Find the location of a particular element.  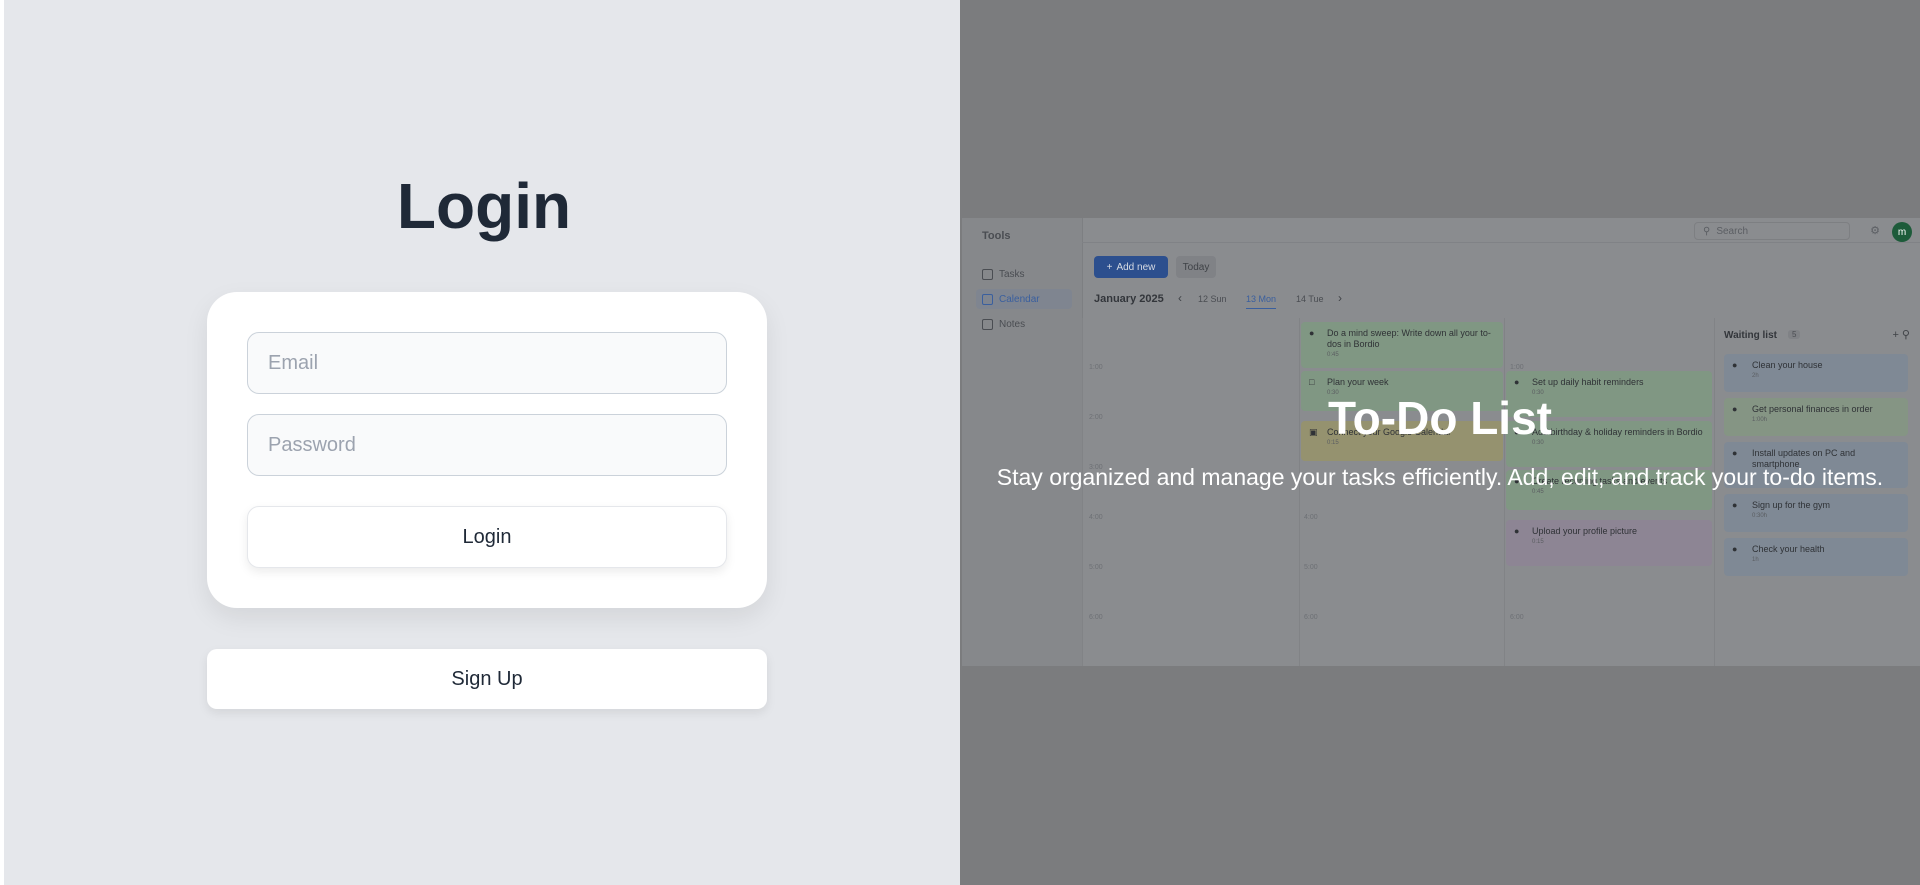

bell-icon: ⚙ is located at coordinates (1875, 231).